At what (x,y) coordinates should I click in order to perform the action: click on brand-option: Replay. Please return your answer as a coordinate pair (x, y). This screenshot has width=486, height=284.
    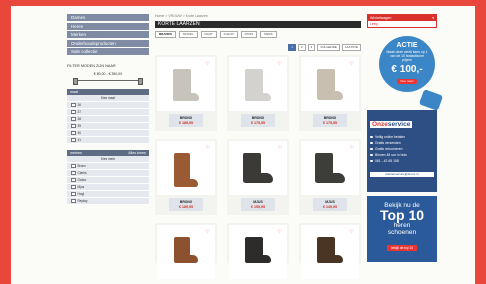
    Looking at the image, I should click on (108, 201).